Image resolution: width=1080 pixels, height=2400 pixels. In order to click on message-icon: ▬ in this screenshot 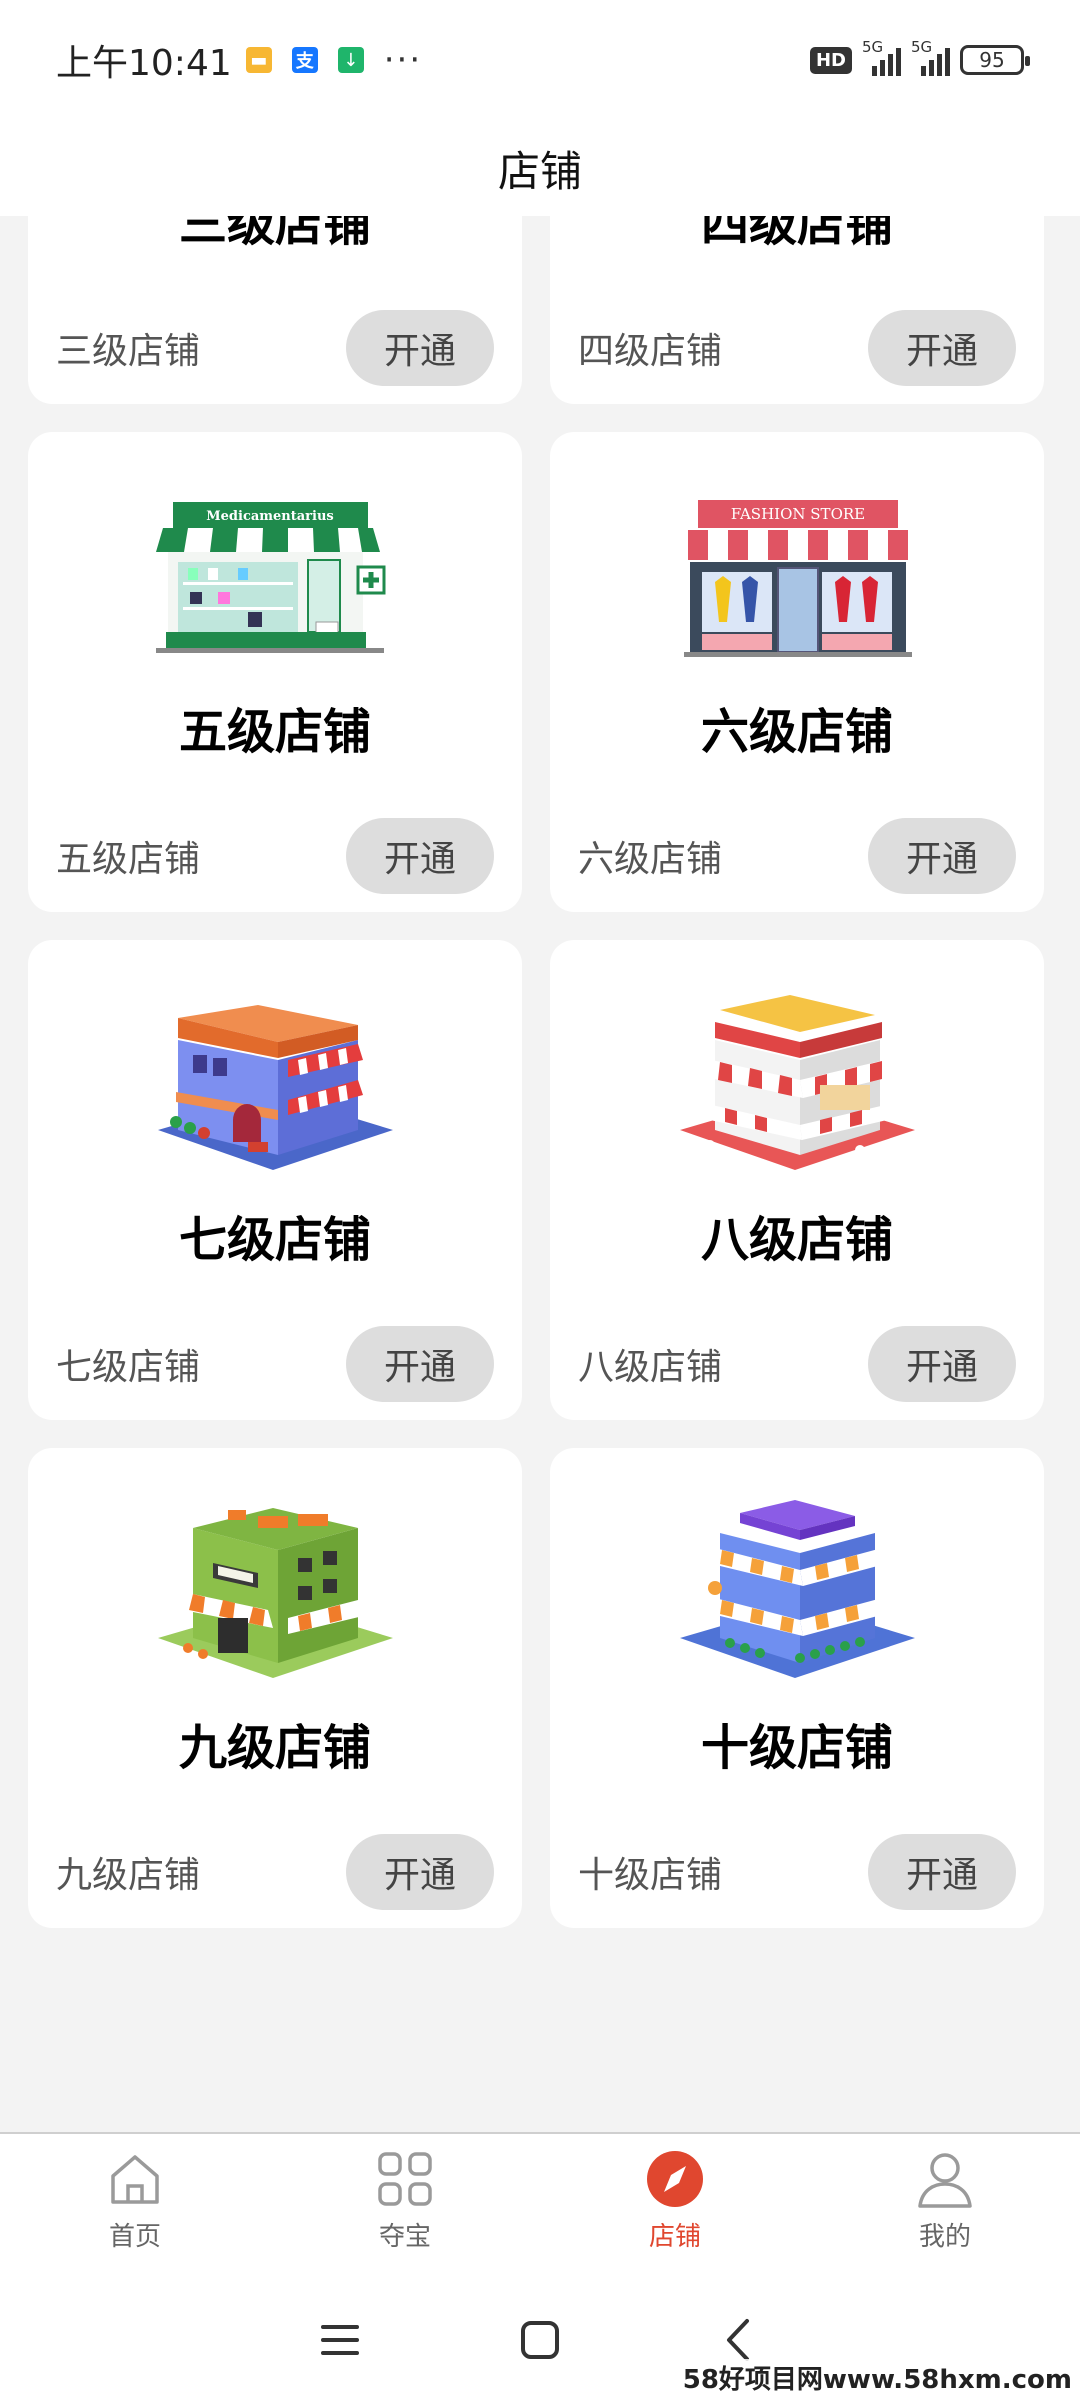, I will do `click(258, 60)`.